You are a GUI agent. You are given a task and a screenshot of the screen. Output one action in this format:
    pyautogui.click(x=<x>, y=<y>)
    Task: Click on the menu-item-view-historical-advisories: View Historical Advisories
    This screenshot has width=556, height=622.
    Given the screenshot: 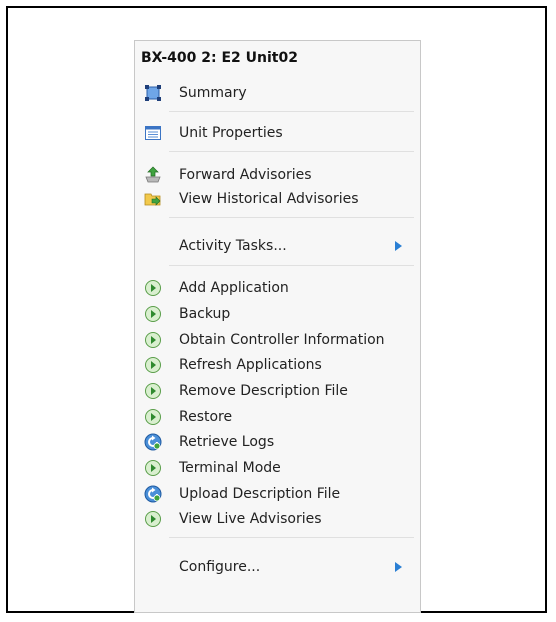 What is the action you would take?
    pyautogui.click(x=277, y=199)
    